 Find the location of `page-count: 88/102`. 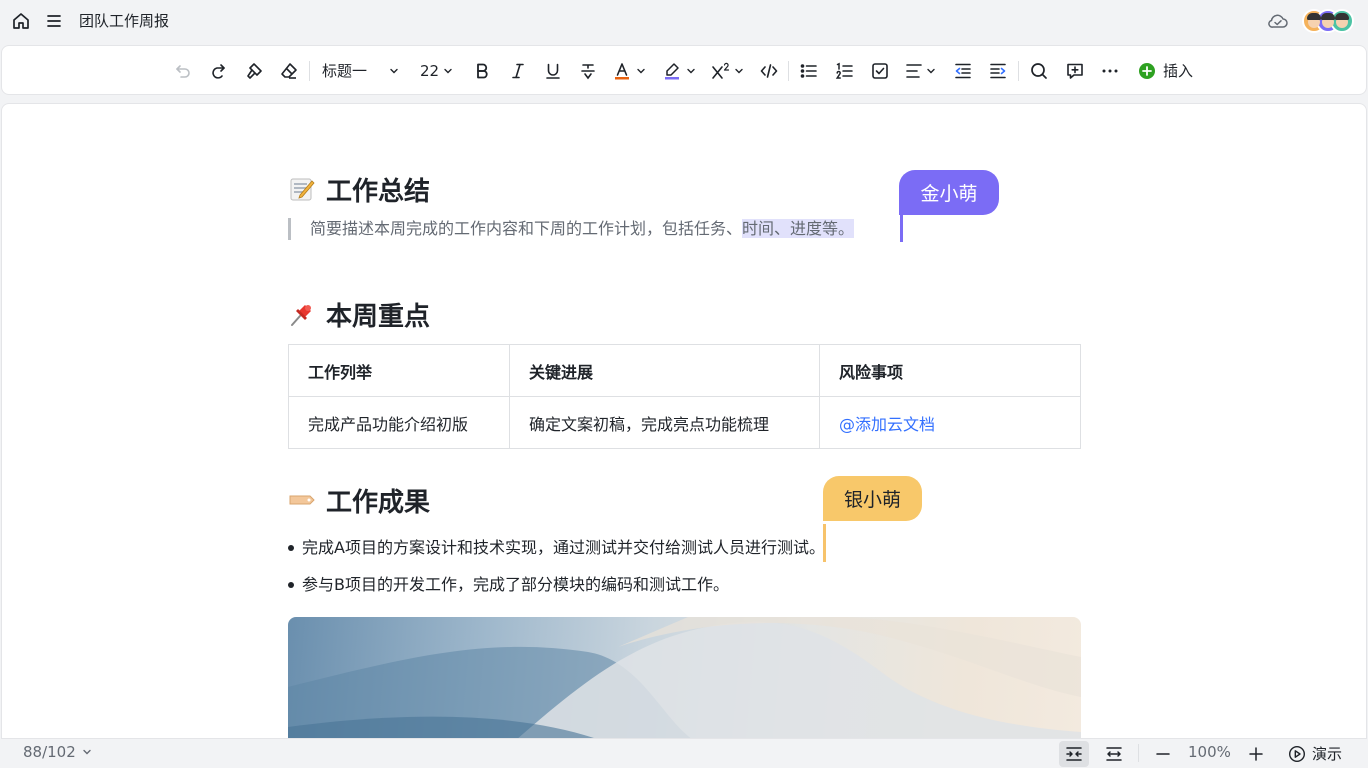

page-count: 88/102 is located at coordinates (49, 752).